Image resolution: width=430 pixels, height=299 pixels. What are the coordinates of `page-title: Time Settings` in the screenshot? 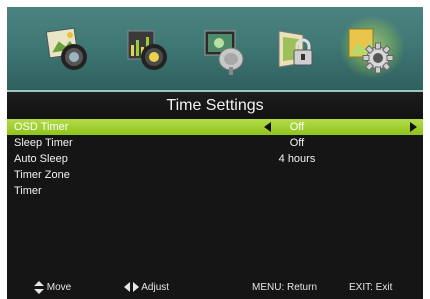 It's located at (215, 106).